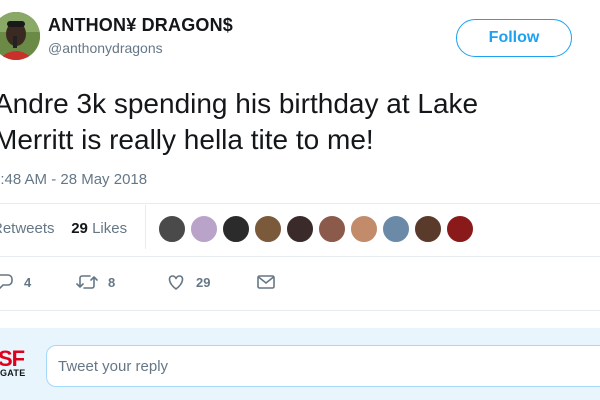  I want to click on follow-button: Follow, so click(514, 38).